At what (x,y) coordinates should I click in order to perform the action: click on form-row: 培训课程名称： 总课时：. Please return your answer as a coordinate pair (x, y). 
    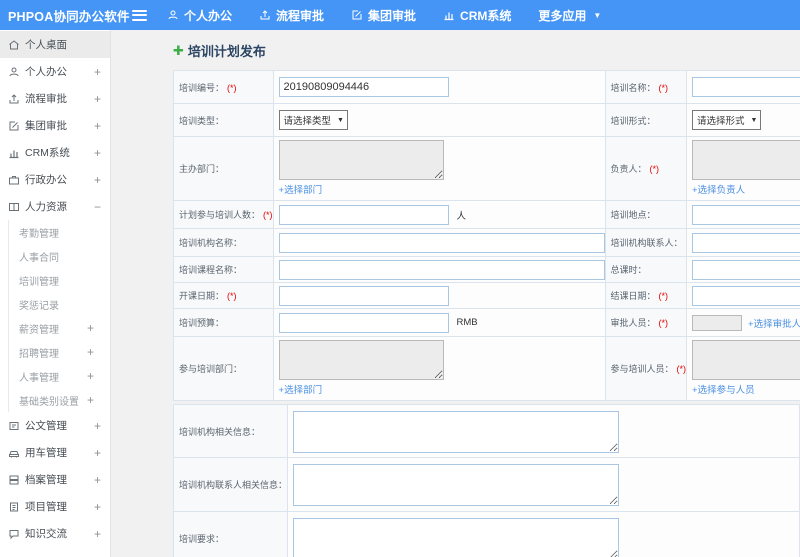
    Looking at the image, I should click on (486, 269).